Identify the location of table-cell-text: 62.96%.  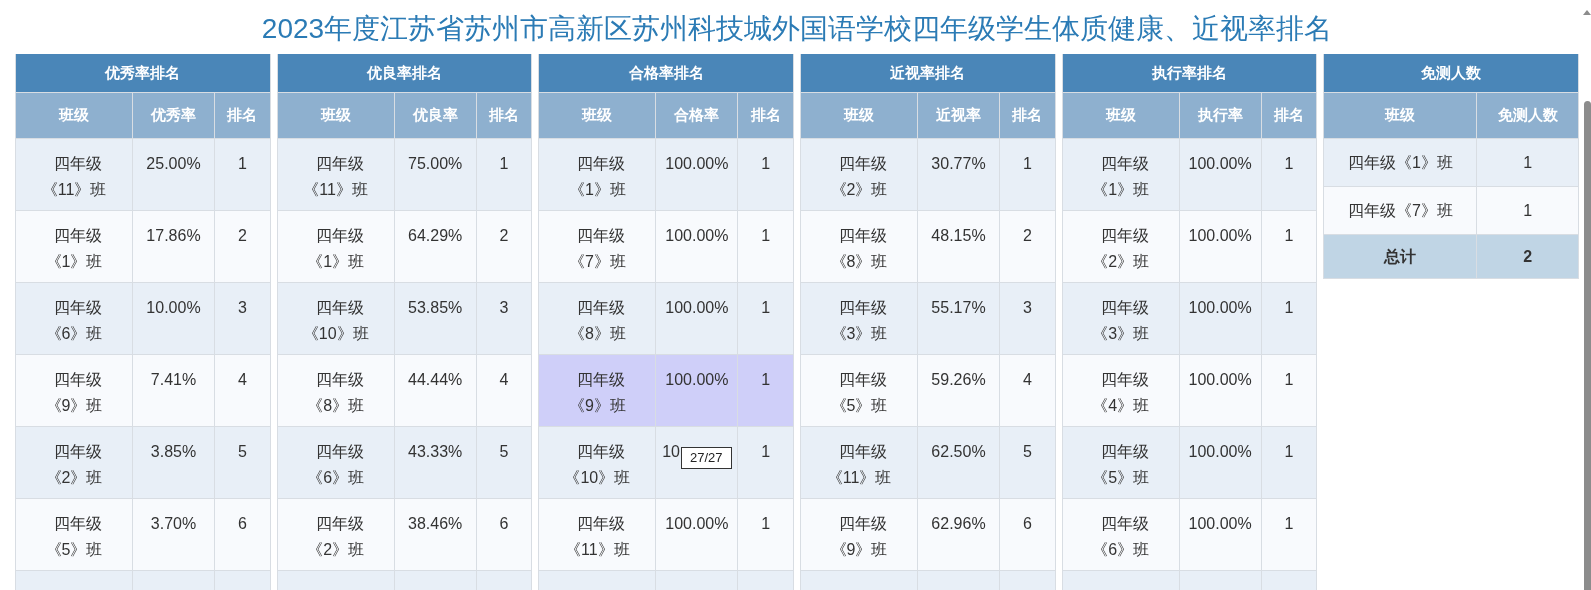
(958, 524).